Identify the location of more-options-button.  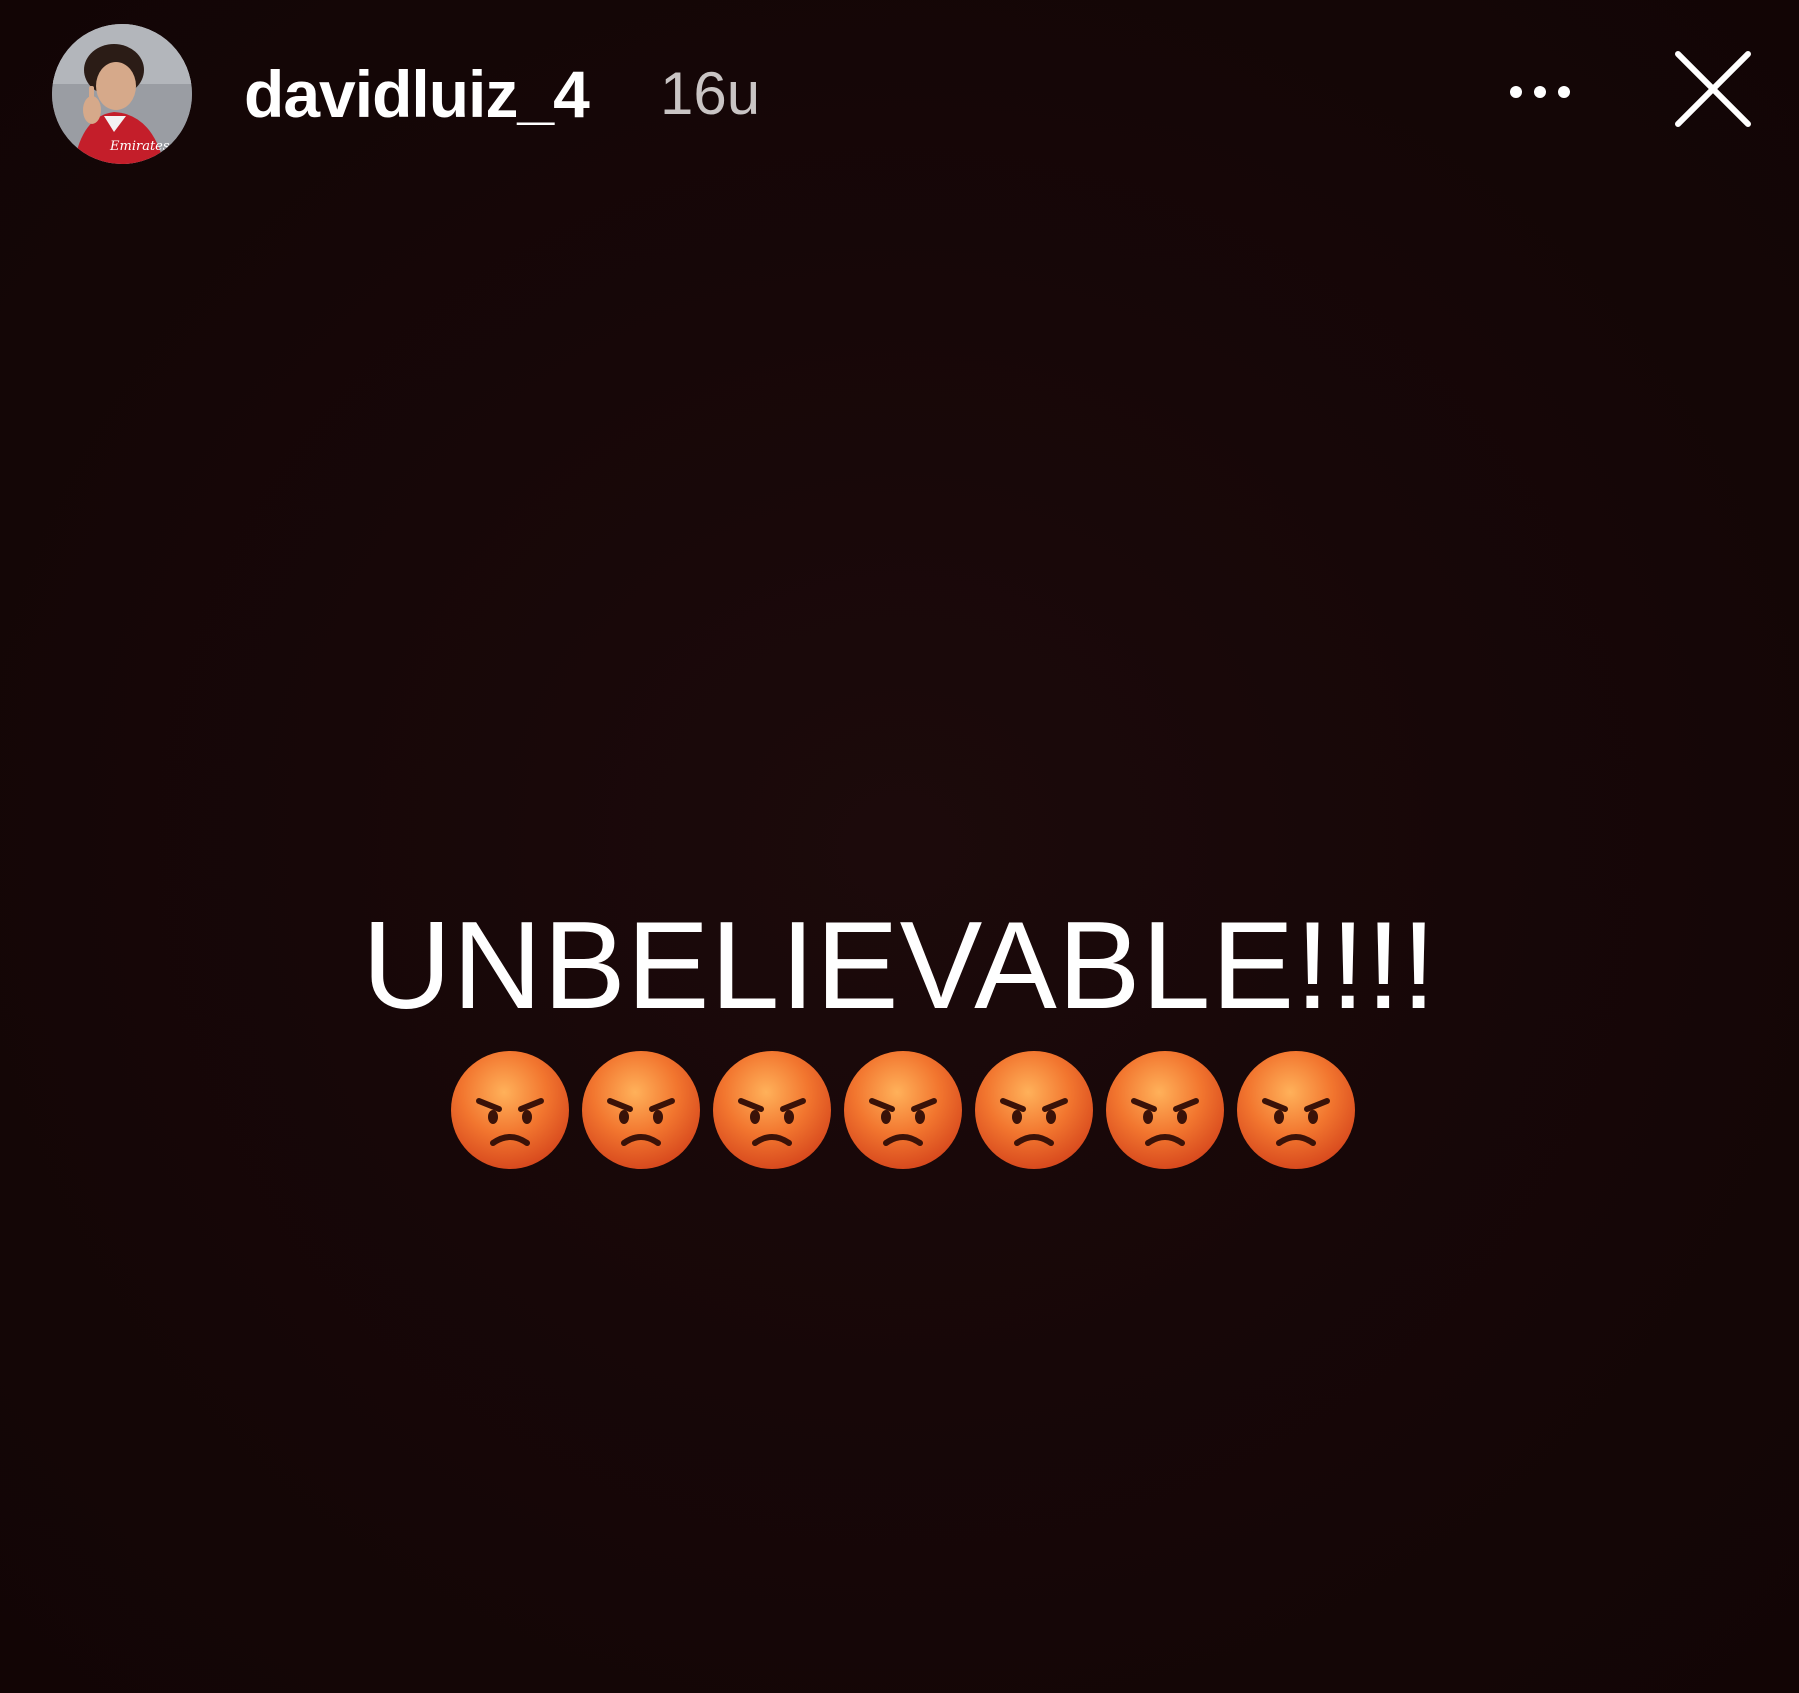
(1540, 92).